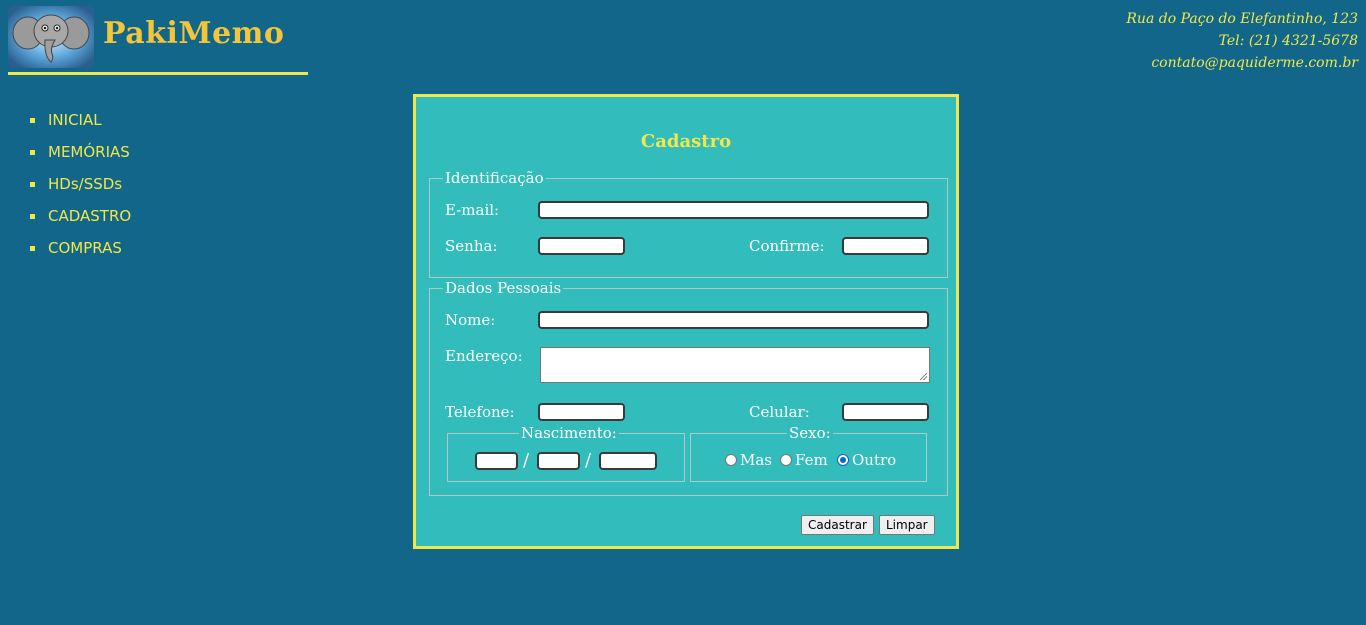  What do you see at coordinates (581, 246) in the screenshot?
I see `password-field` at bounding box center [581, 246].